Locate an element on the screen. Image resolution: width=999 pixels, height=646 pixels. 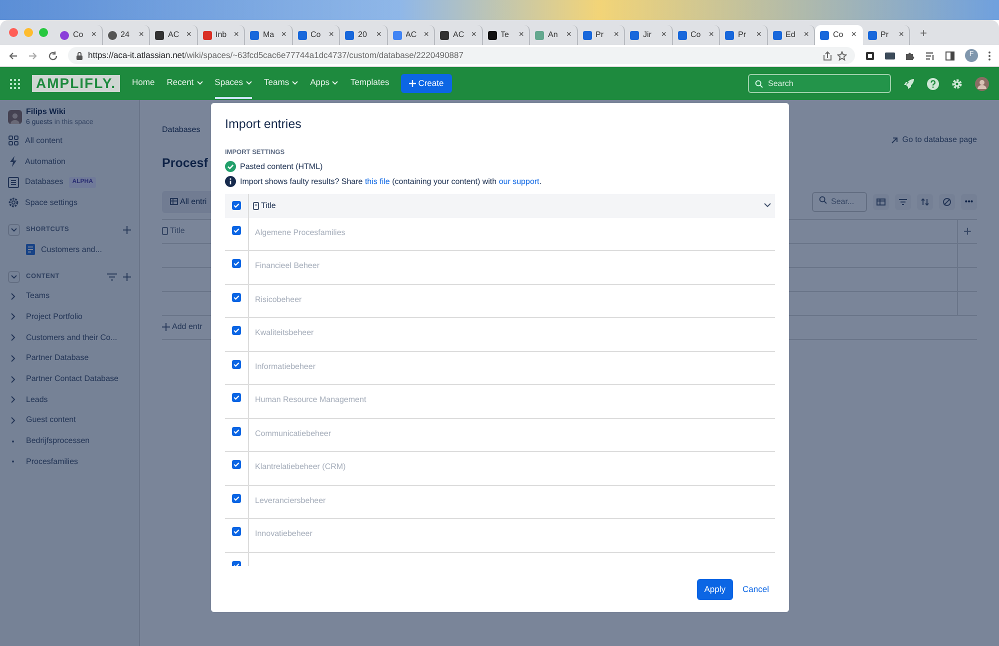
nav-link: Templates is located at coordinates (370, 83).